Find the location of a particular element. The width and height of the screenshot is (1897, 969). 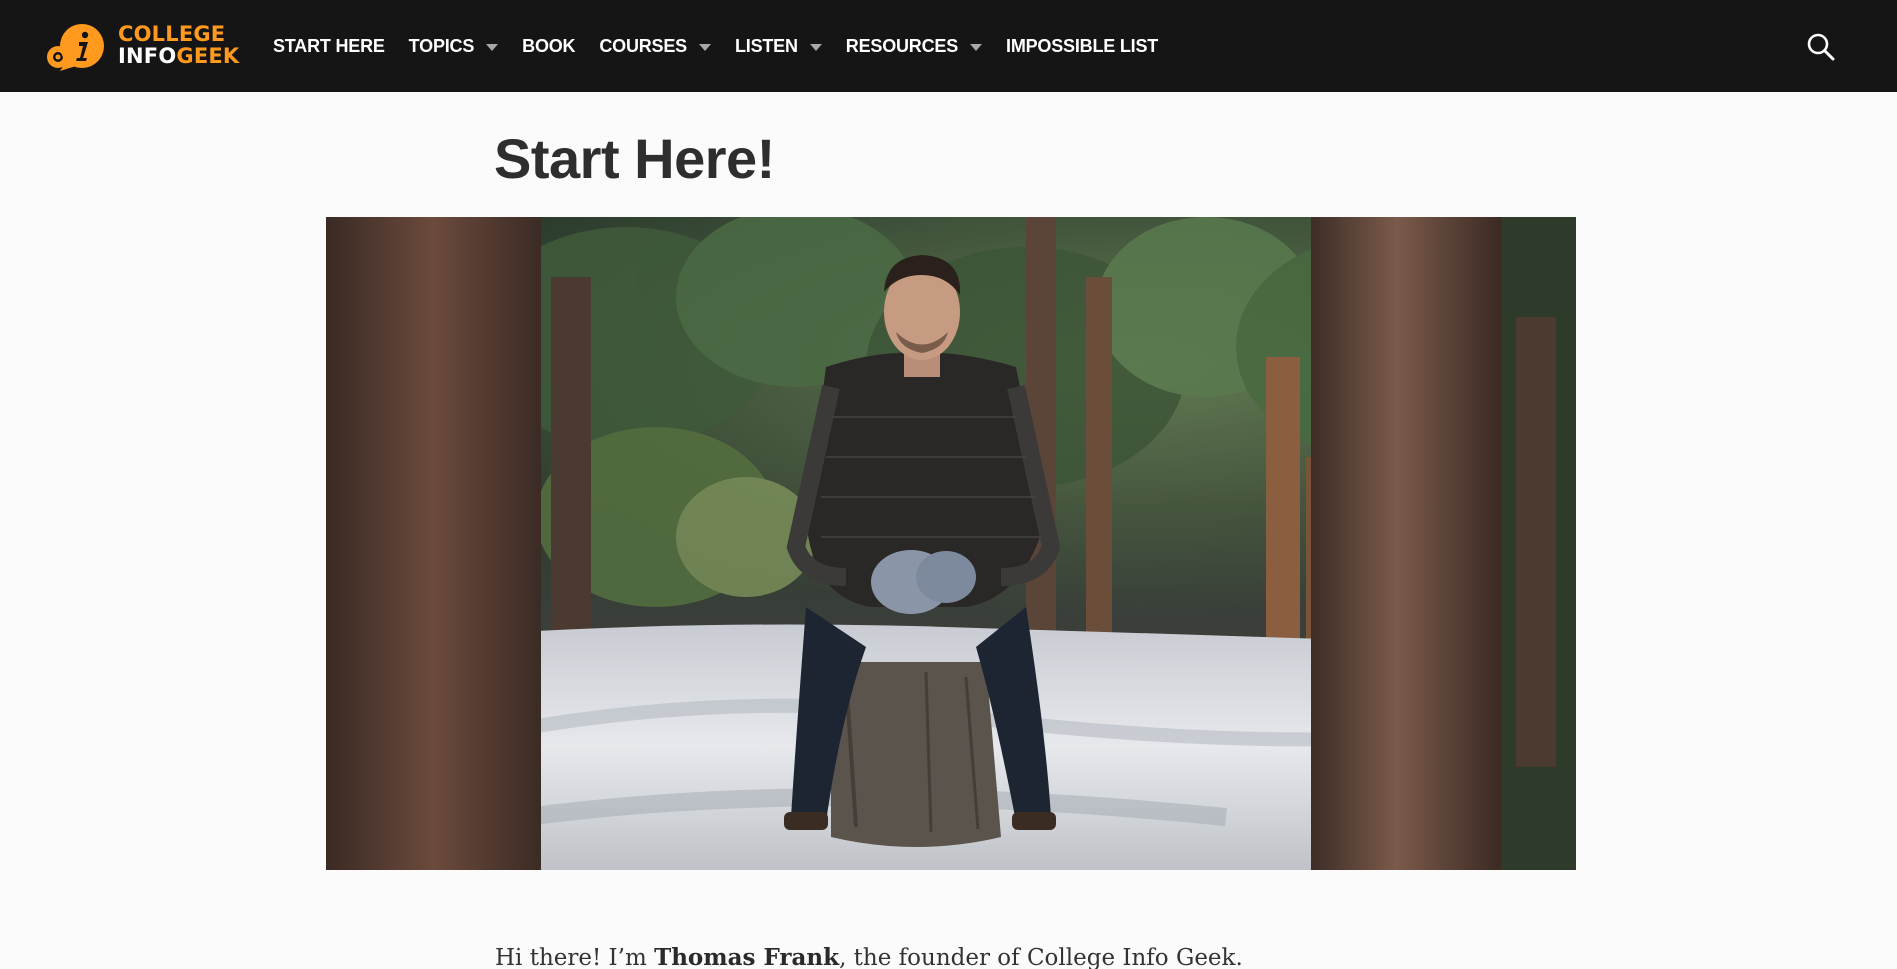

nav-resources: RESOURCES is located at coordinates (914, 46).